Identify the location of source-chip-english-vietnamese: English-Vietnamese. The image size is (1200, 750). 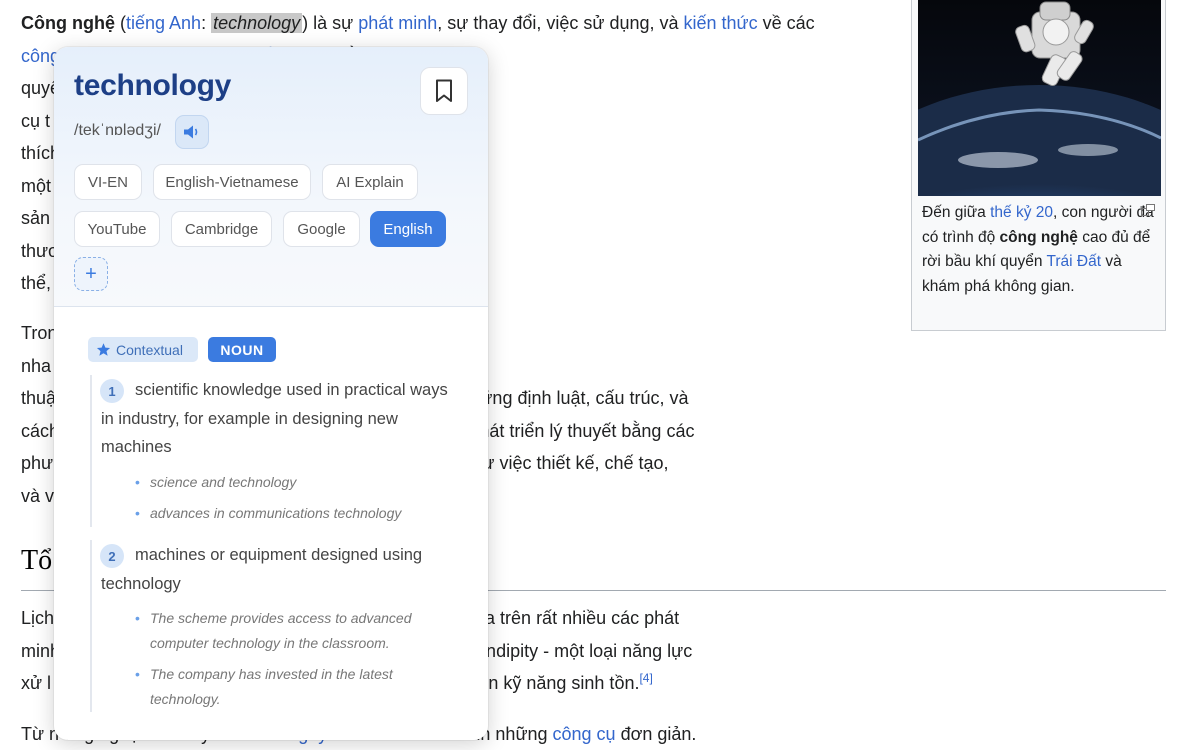
(232, 182).